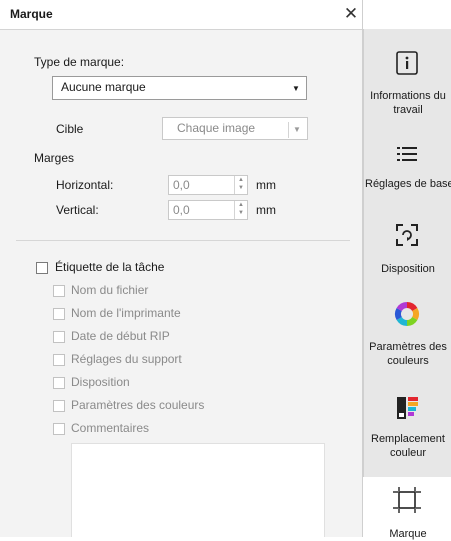 The image size is (451, 541). What do you see at coordinates (183, 240) in the screenshot?
I see `section-divider` at bounding box center [183, 240].